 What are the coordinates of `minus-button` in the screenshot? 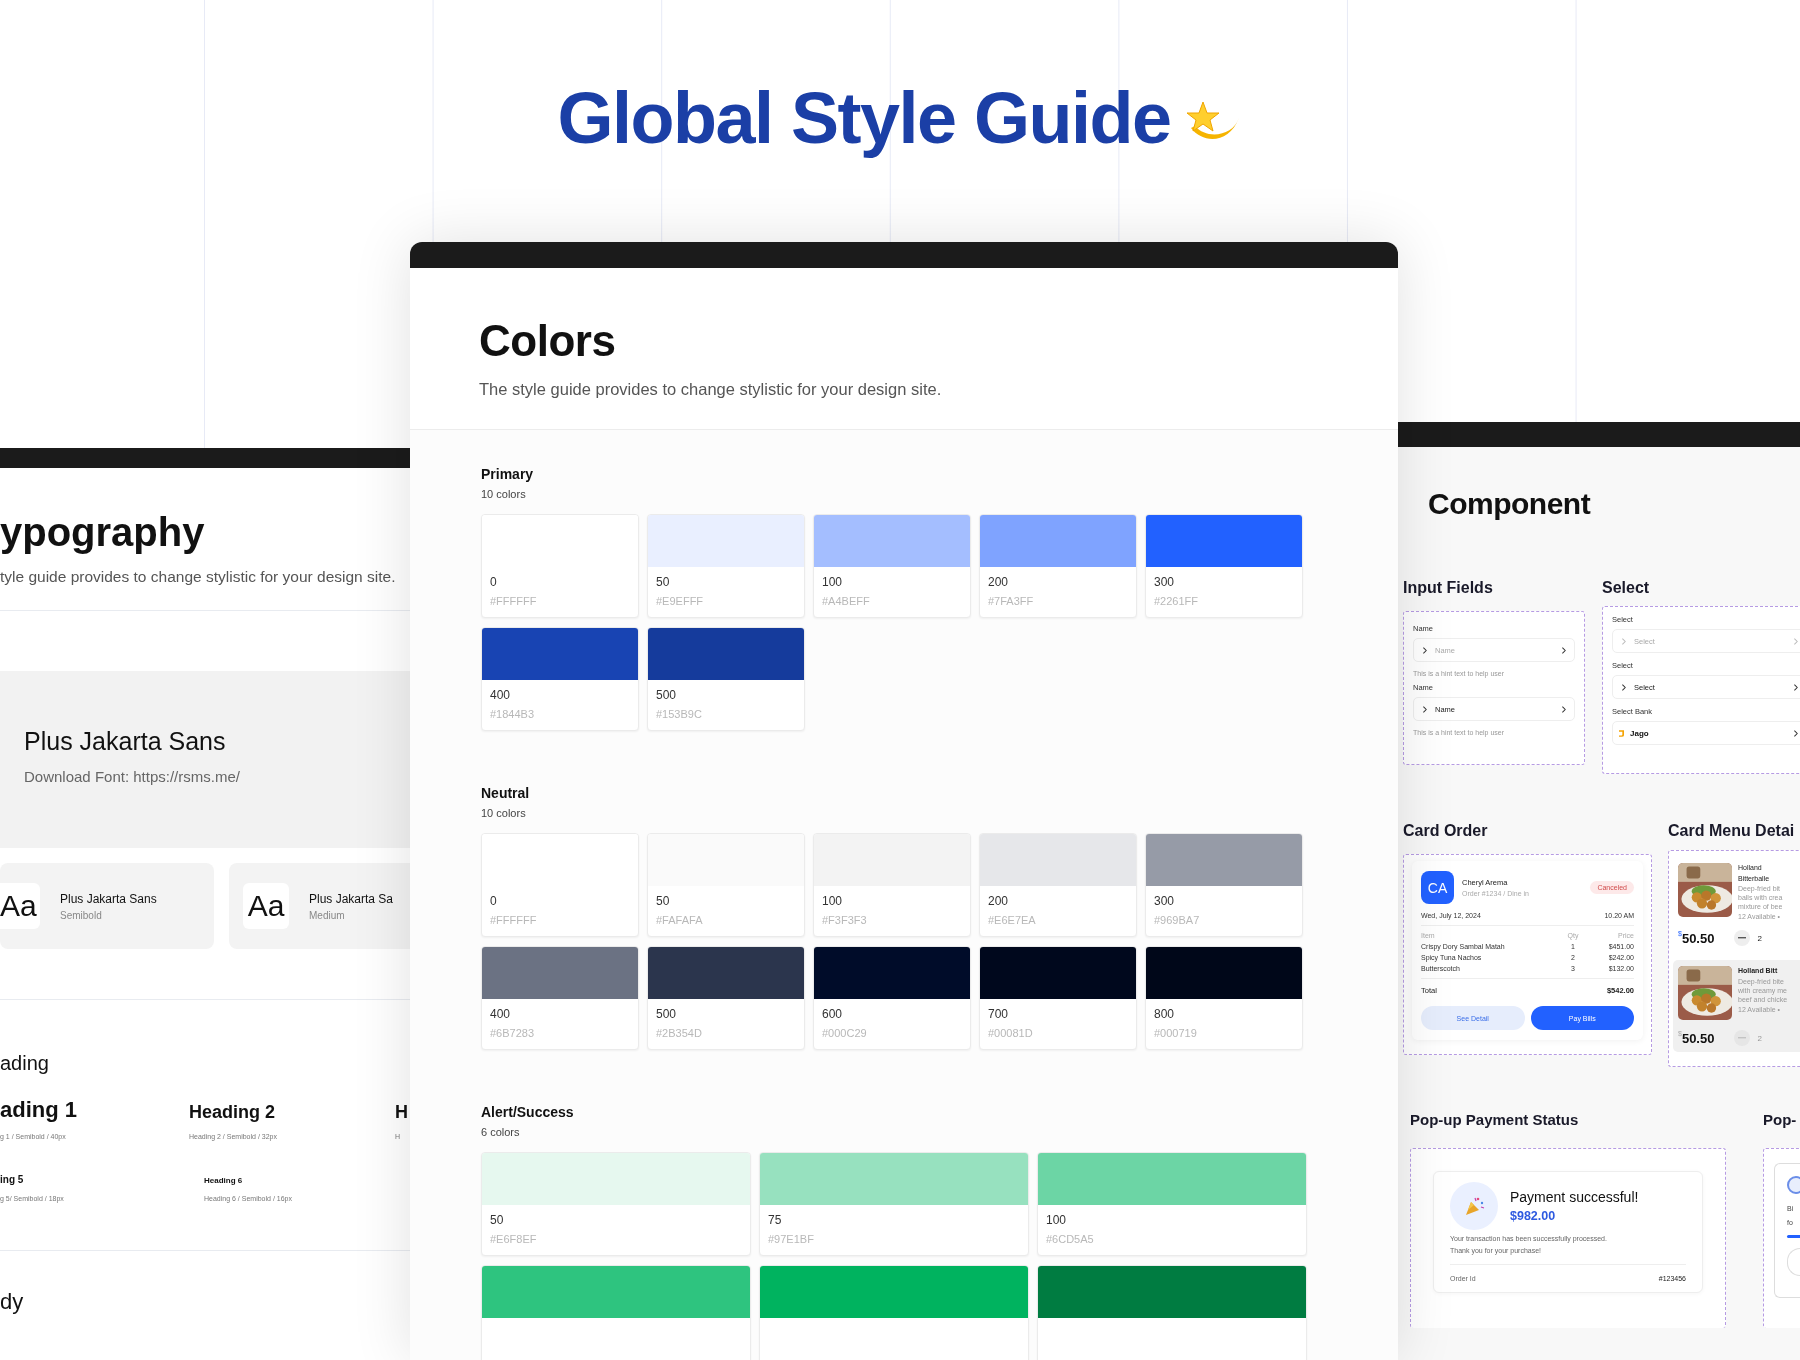 It's located at (1742, 938).